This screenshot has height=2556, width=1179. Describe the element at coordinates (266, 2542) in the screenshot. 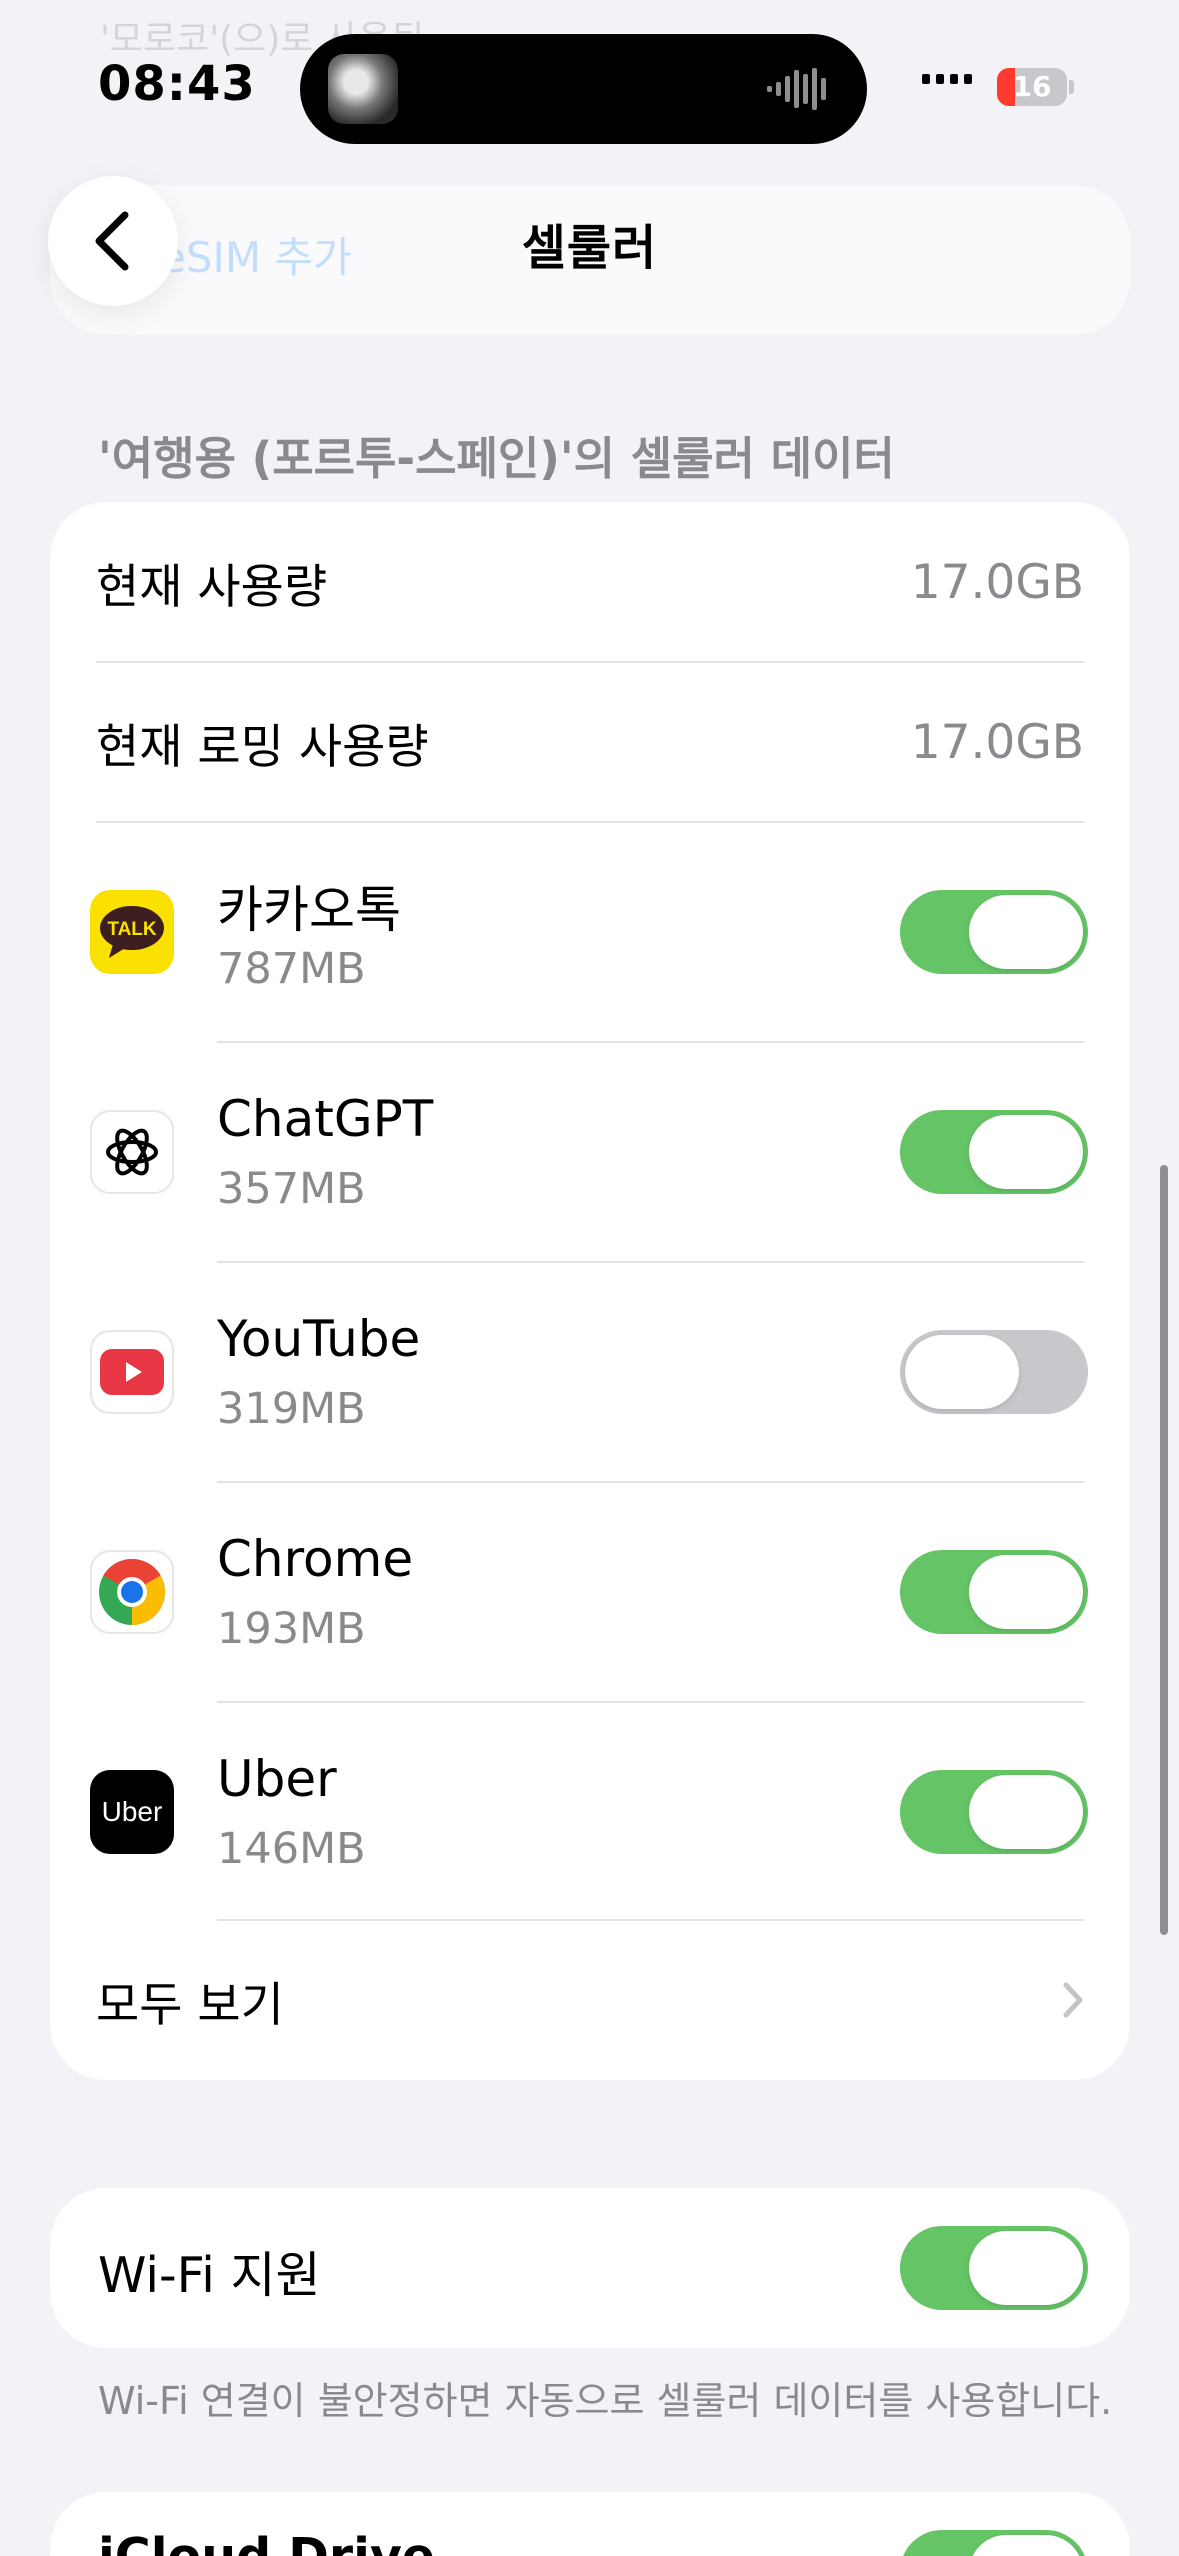

I see `icloud-drive-label: iCloud Drive` at that location.